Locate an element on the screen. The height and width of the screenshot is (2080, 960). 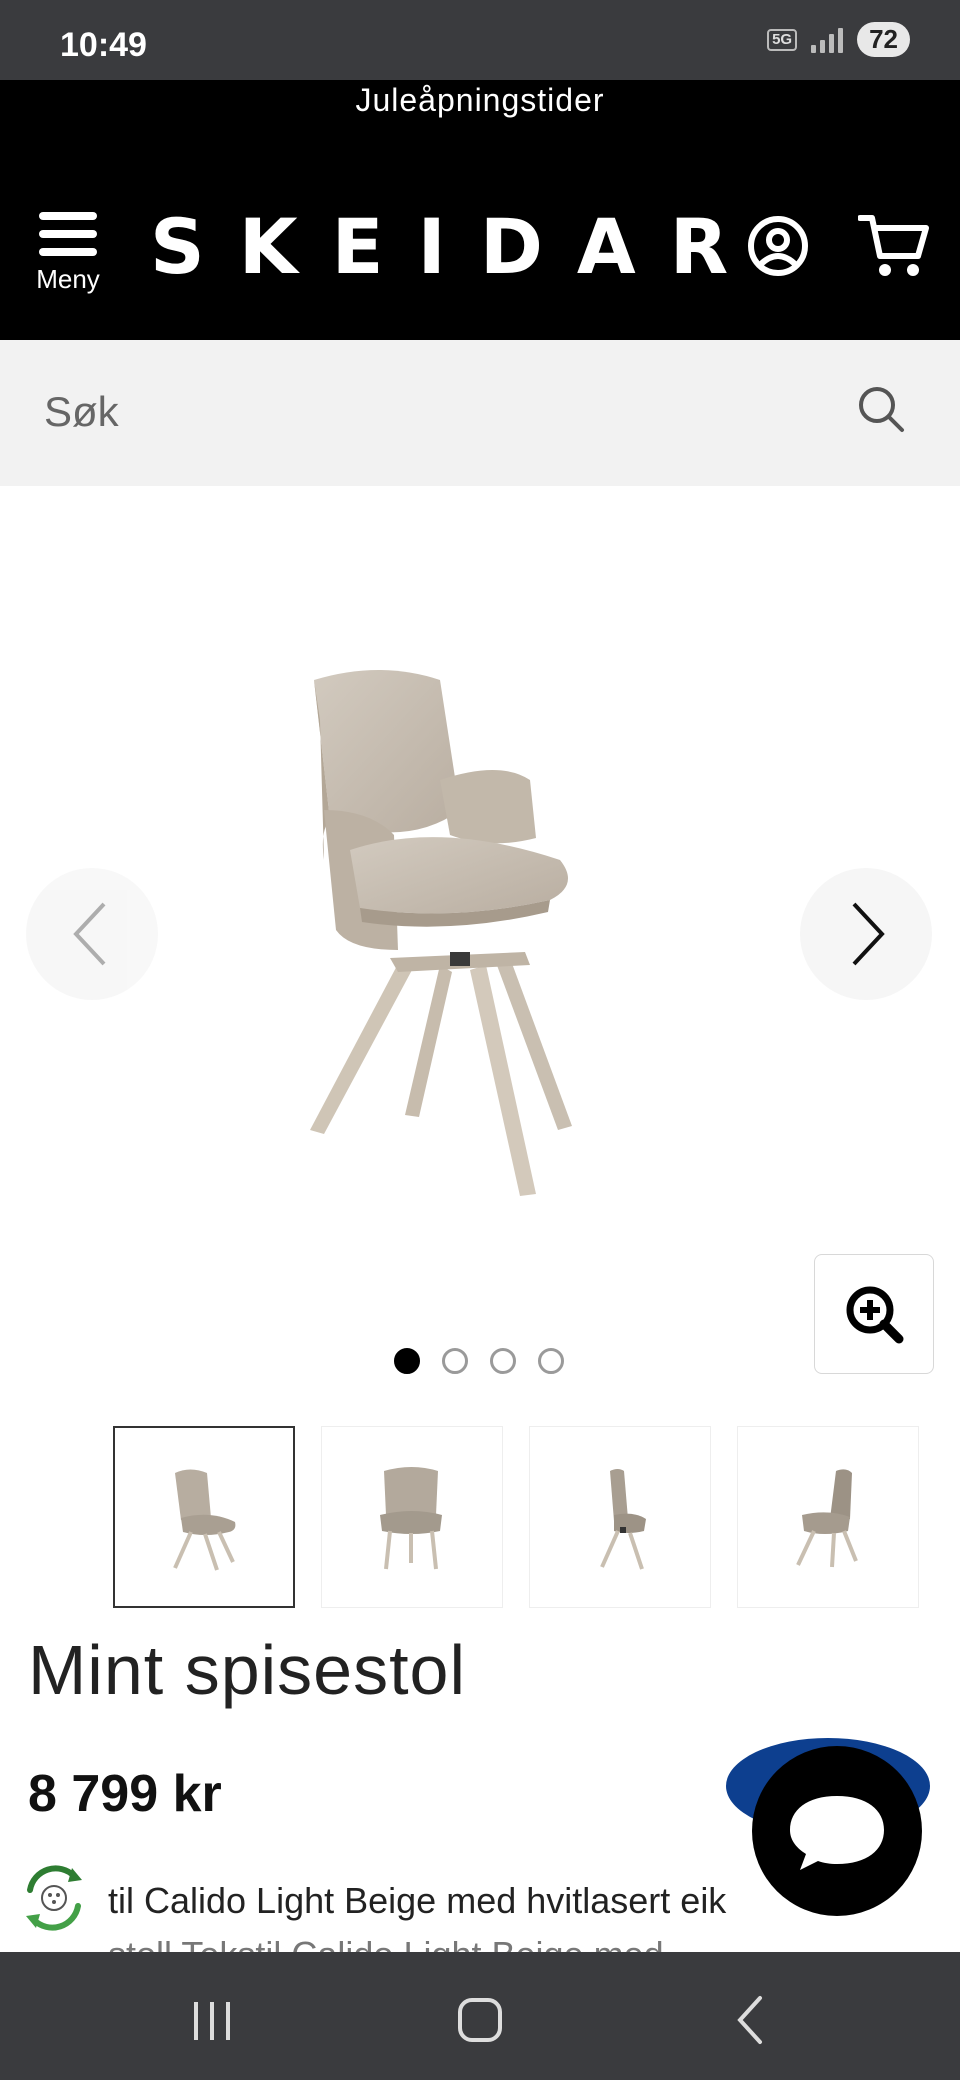
status-bar: 10:49 5G 72 is located at coordinates (480, 40).